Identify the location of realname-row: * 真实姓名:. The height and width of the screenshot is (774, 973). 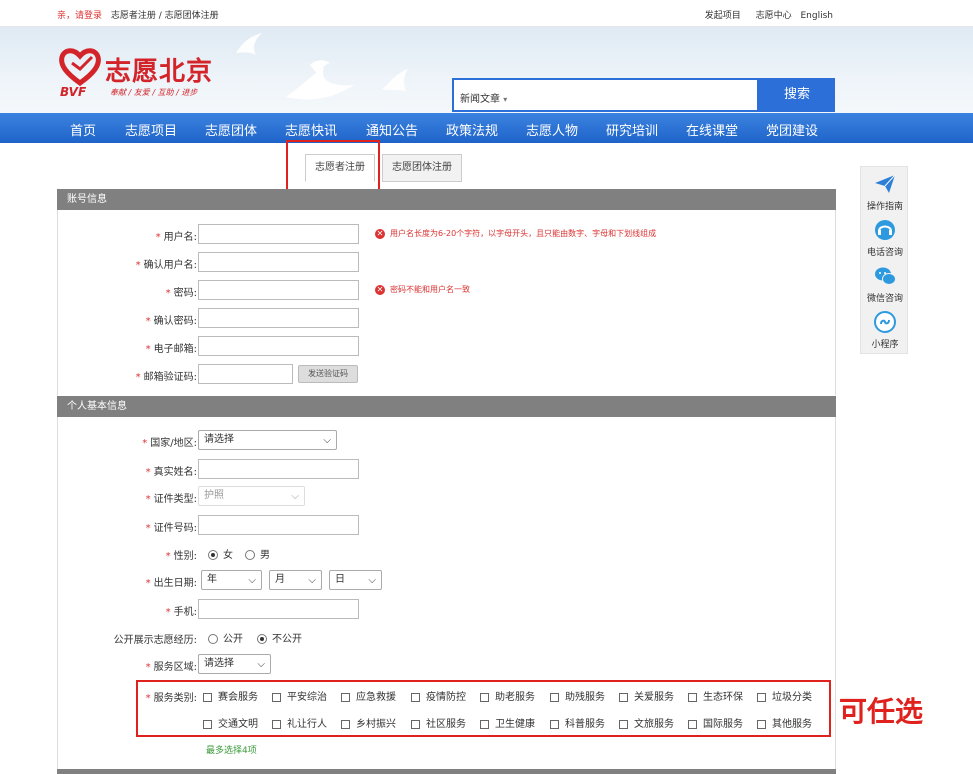
(447, 469).